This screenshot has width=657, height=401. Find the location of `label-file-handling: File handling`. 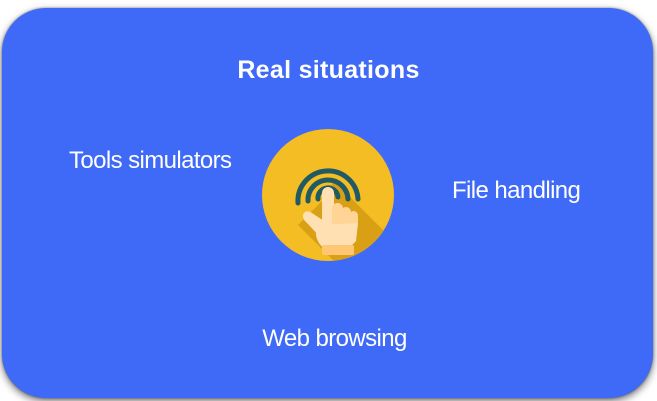

label-file-handling: File handling is located at coordinates (516, 190).